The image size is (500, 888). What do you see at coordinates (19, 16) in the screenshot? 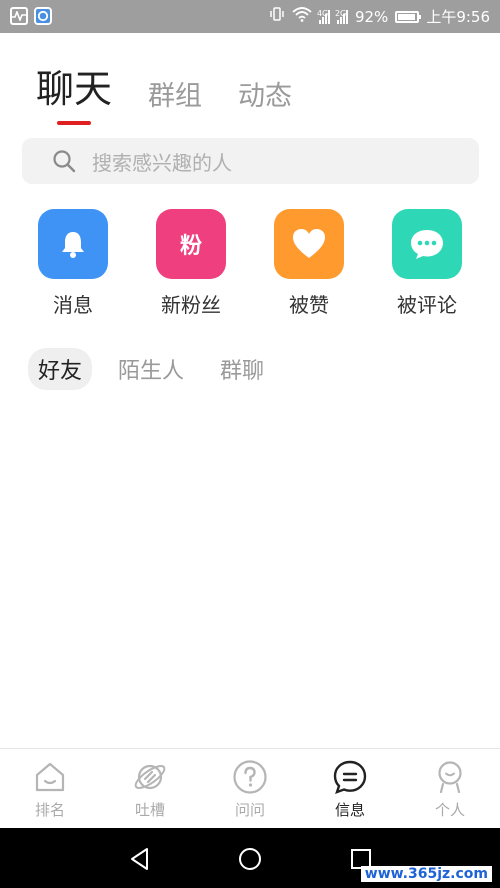
I see `activity-monitor-icon` at bounding box center [19, 16].